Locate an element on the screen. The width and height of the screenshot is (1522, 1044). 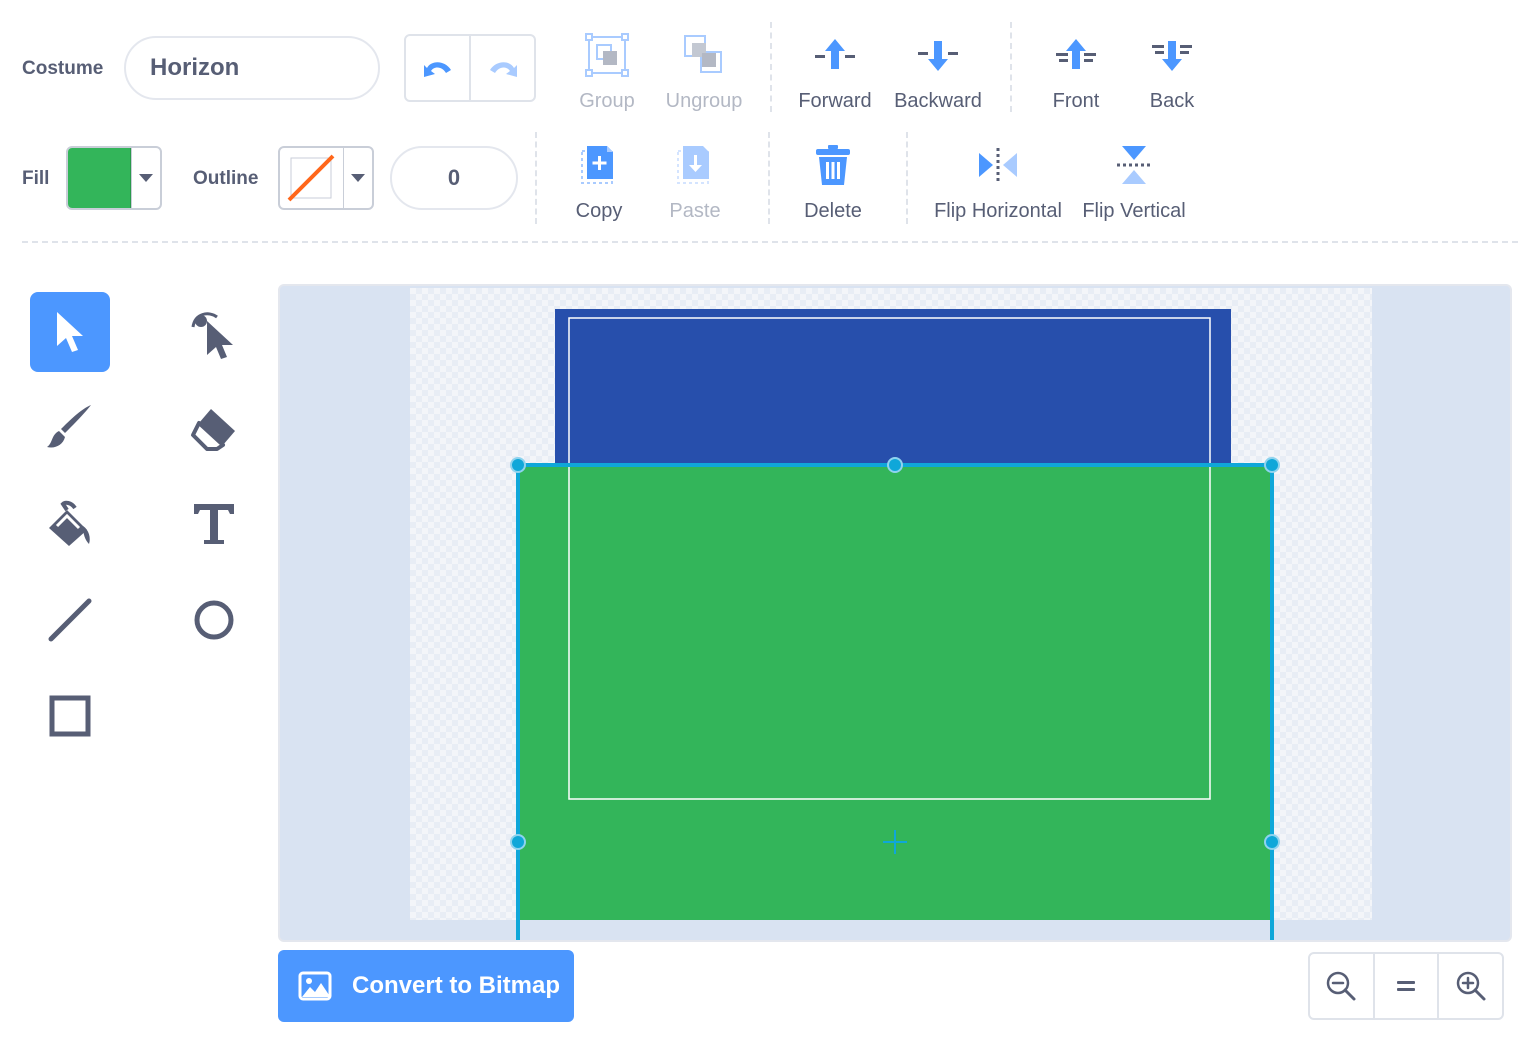
copy-button: Copy is located at coordinates (599, 181).